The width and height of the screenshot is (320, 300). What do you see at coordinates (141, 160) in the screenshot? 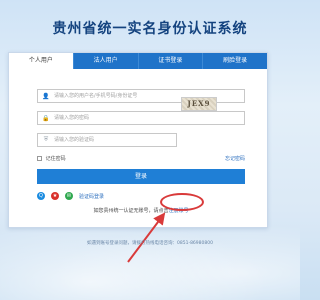
I see `remember-row: 记住密码 忘记密码` at bounding box center [141, 160].